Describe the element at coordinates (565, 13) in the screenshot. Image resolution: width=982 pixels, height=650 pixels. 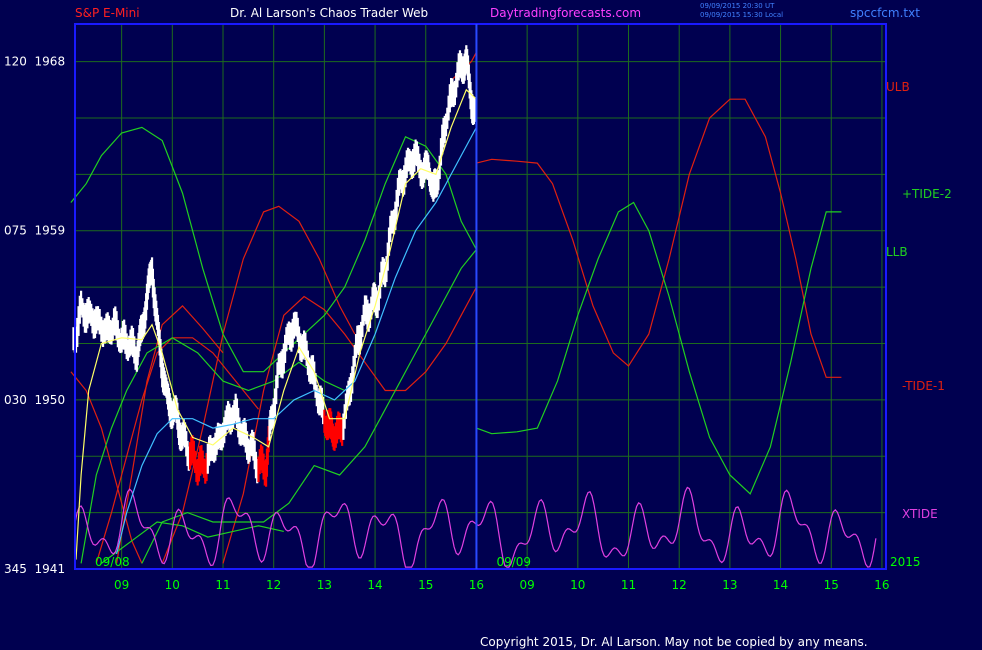
I see `header-site-link: Daytradingforecasts.com` at that location.